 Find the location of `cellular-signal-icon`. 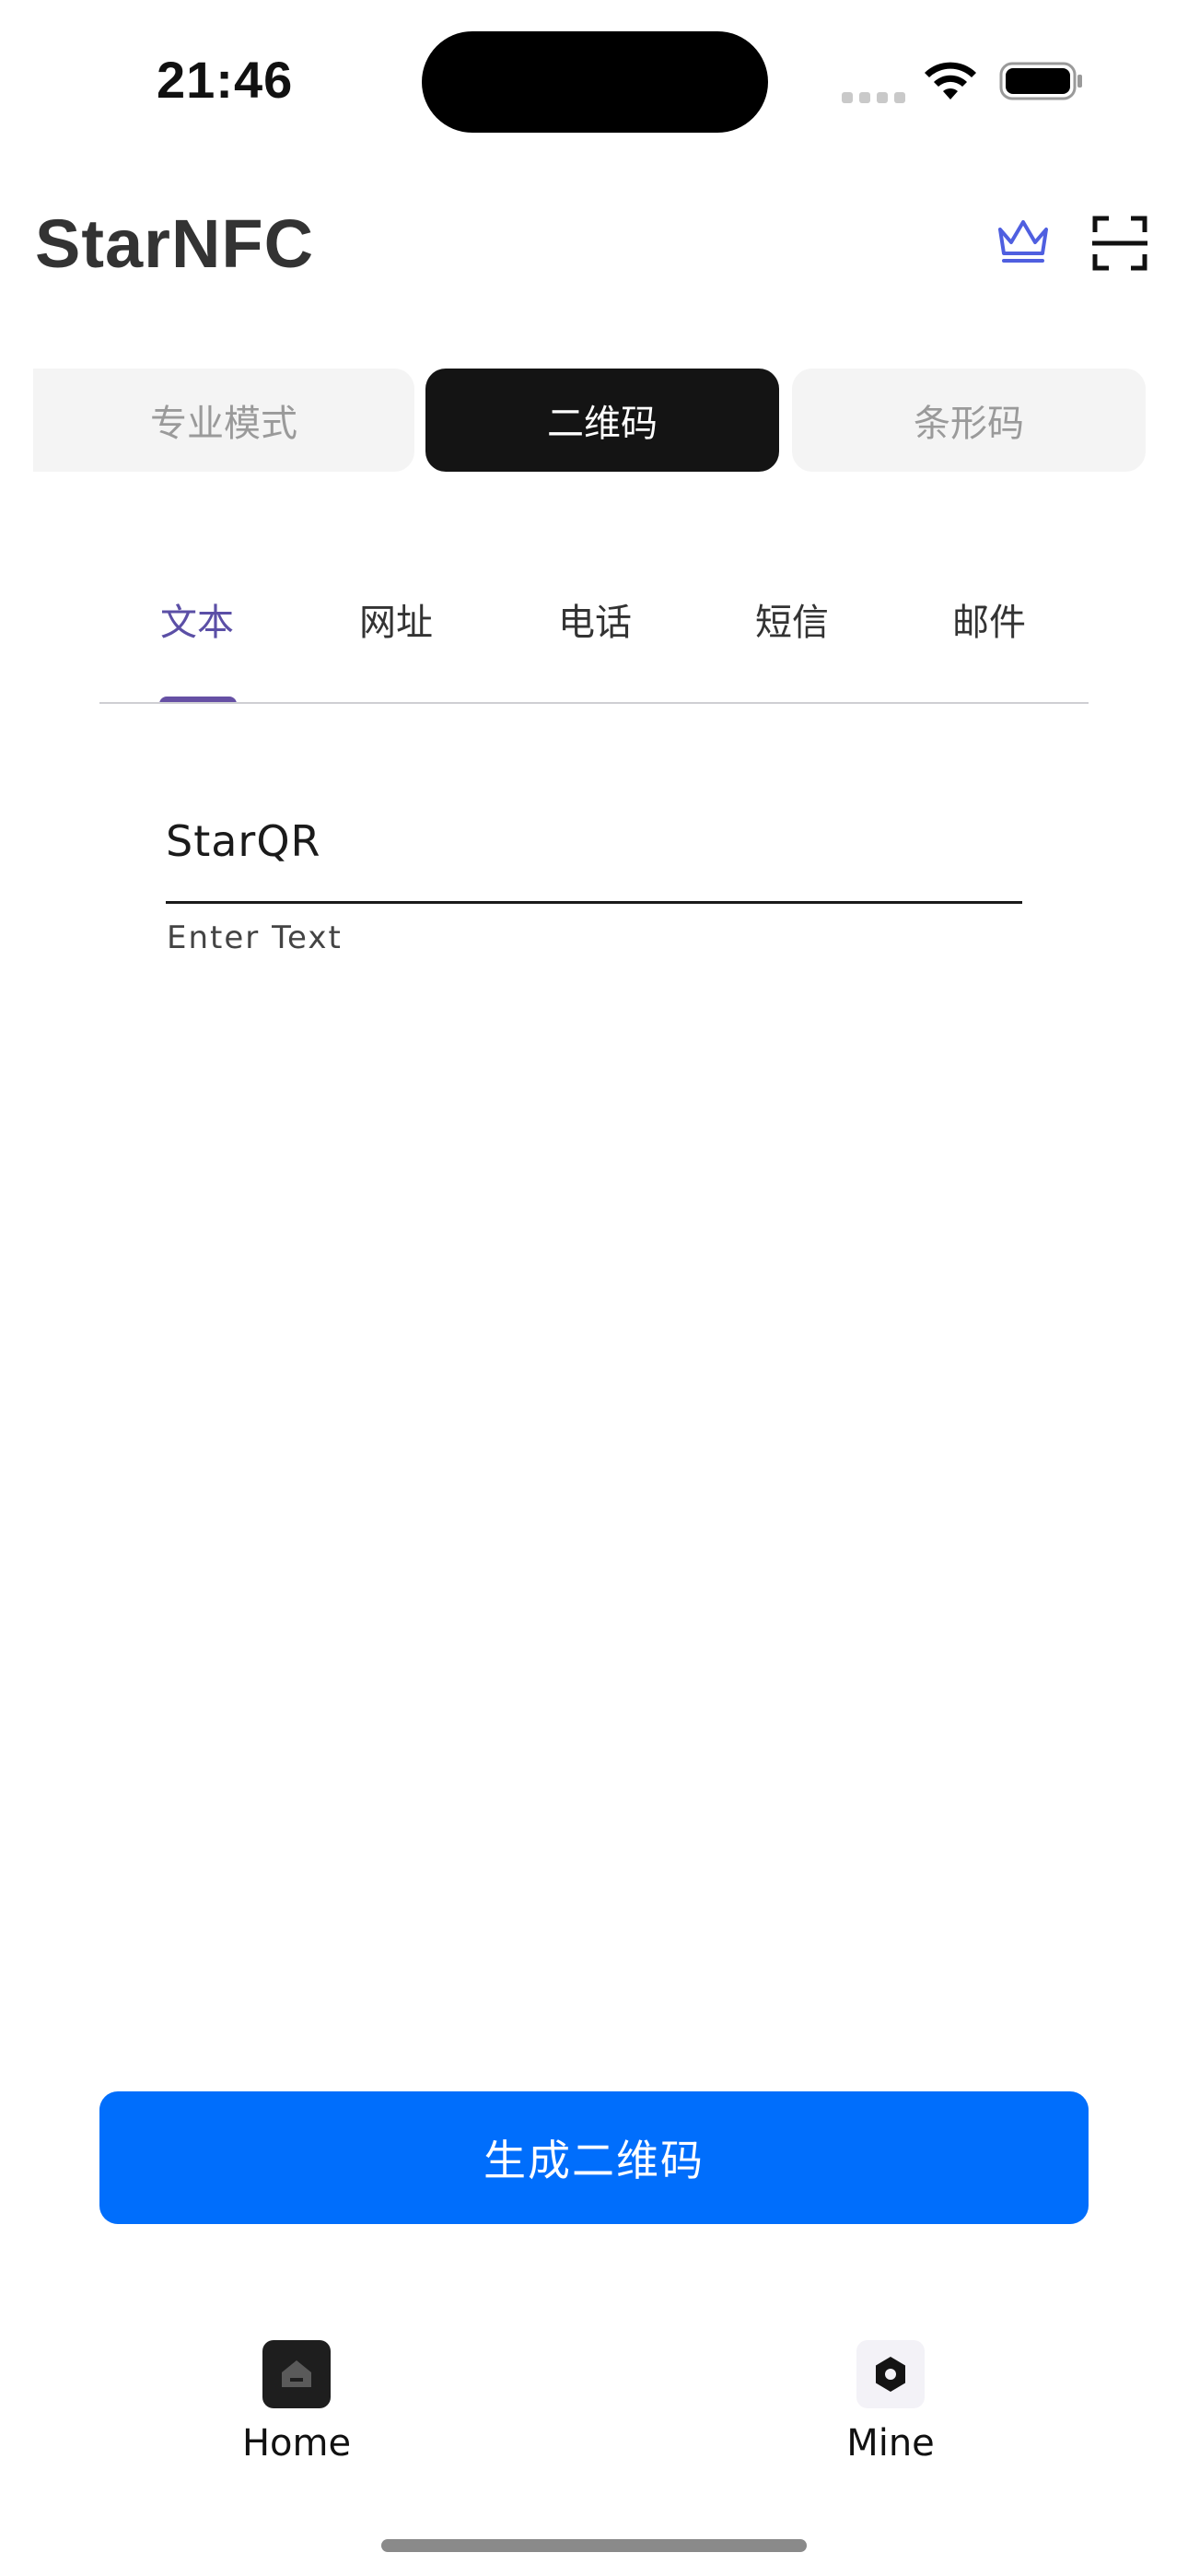

cellular-signal-icon is located at coordinates (874, 94).